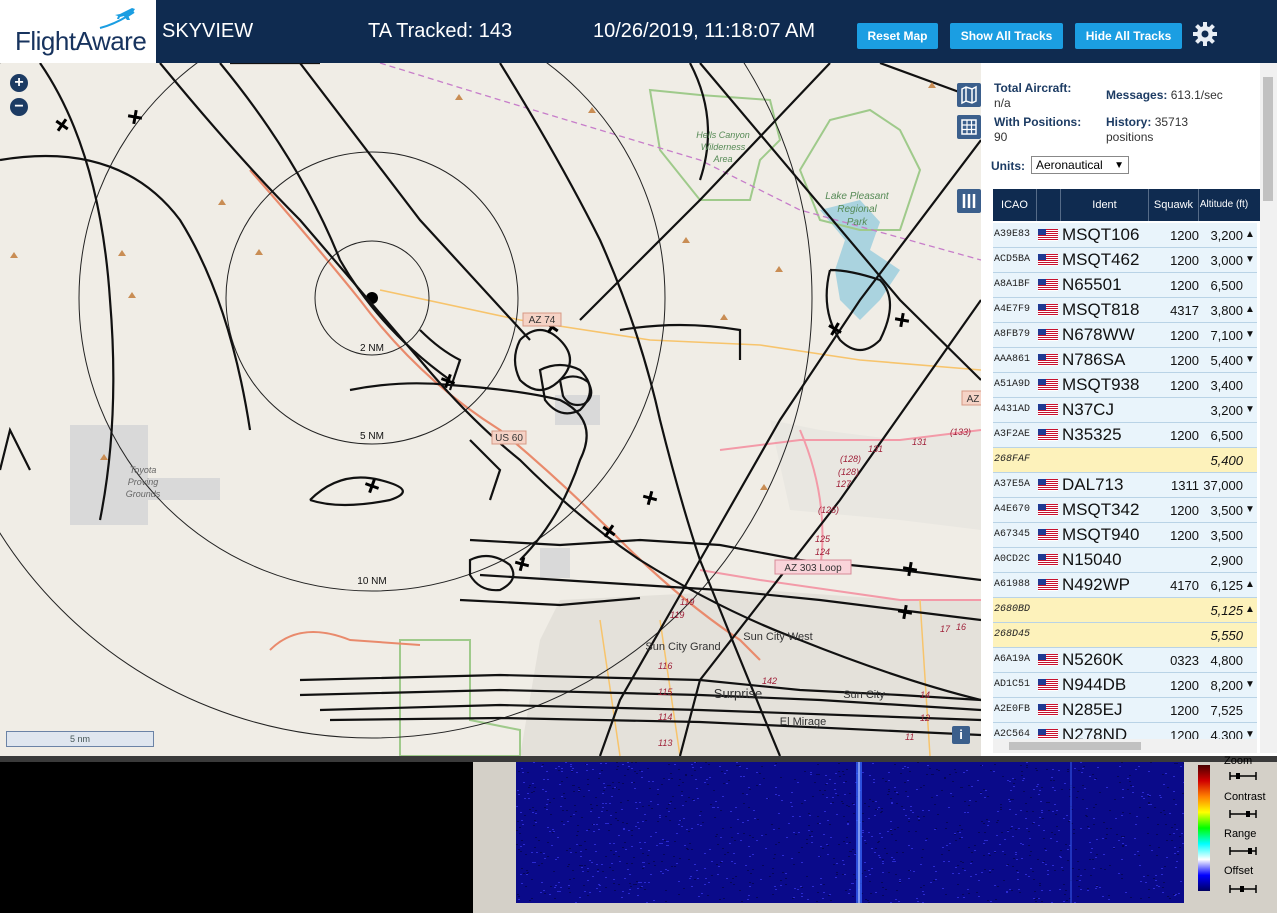 The width and height of the screenshot is (1277, 913). I want to click on altitude-cell: 5,550, so click(1226, 635).